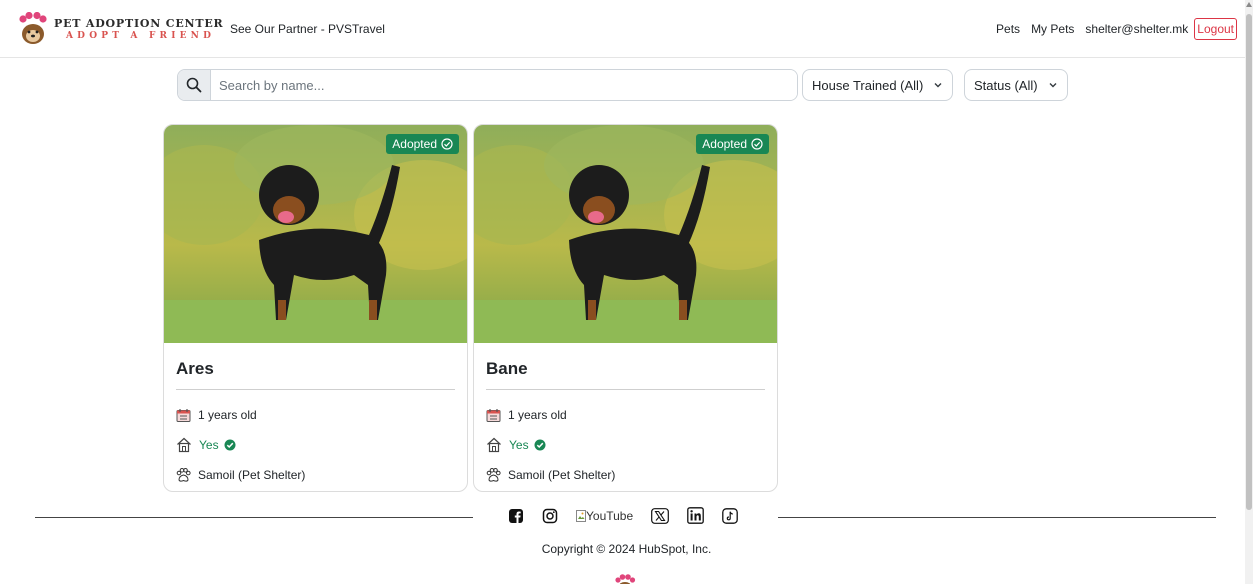 The width and height of the screenshot is (1253, 584). What do you see at coordinates (1215, 29) in the screenshot?
I see `logout-button: Logout` at bounding box center [1215, 29].